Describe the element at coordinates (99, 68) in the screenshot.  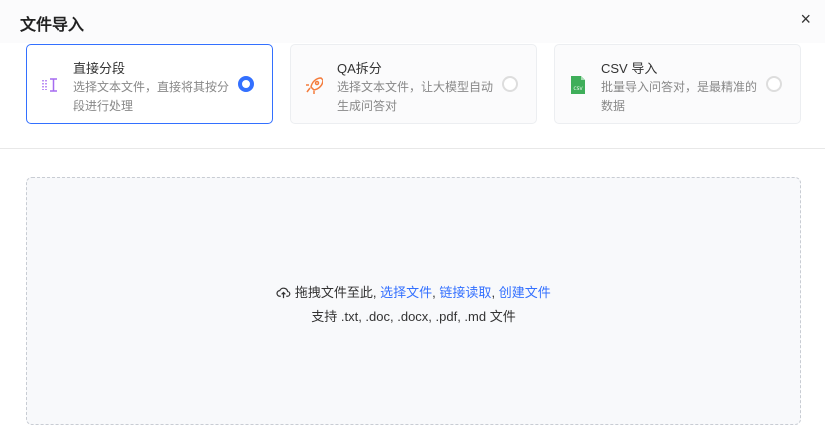
I see `option-name: 直接分段` at that location.